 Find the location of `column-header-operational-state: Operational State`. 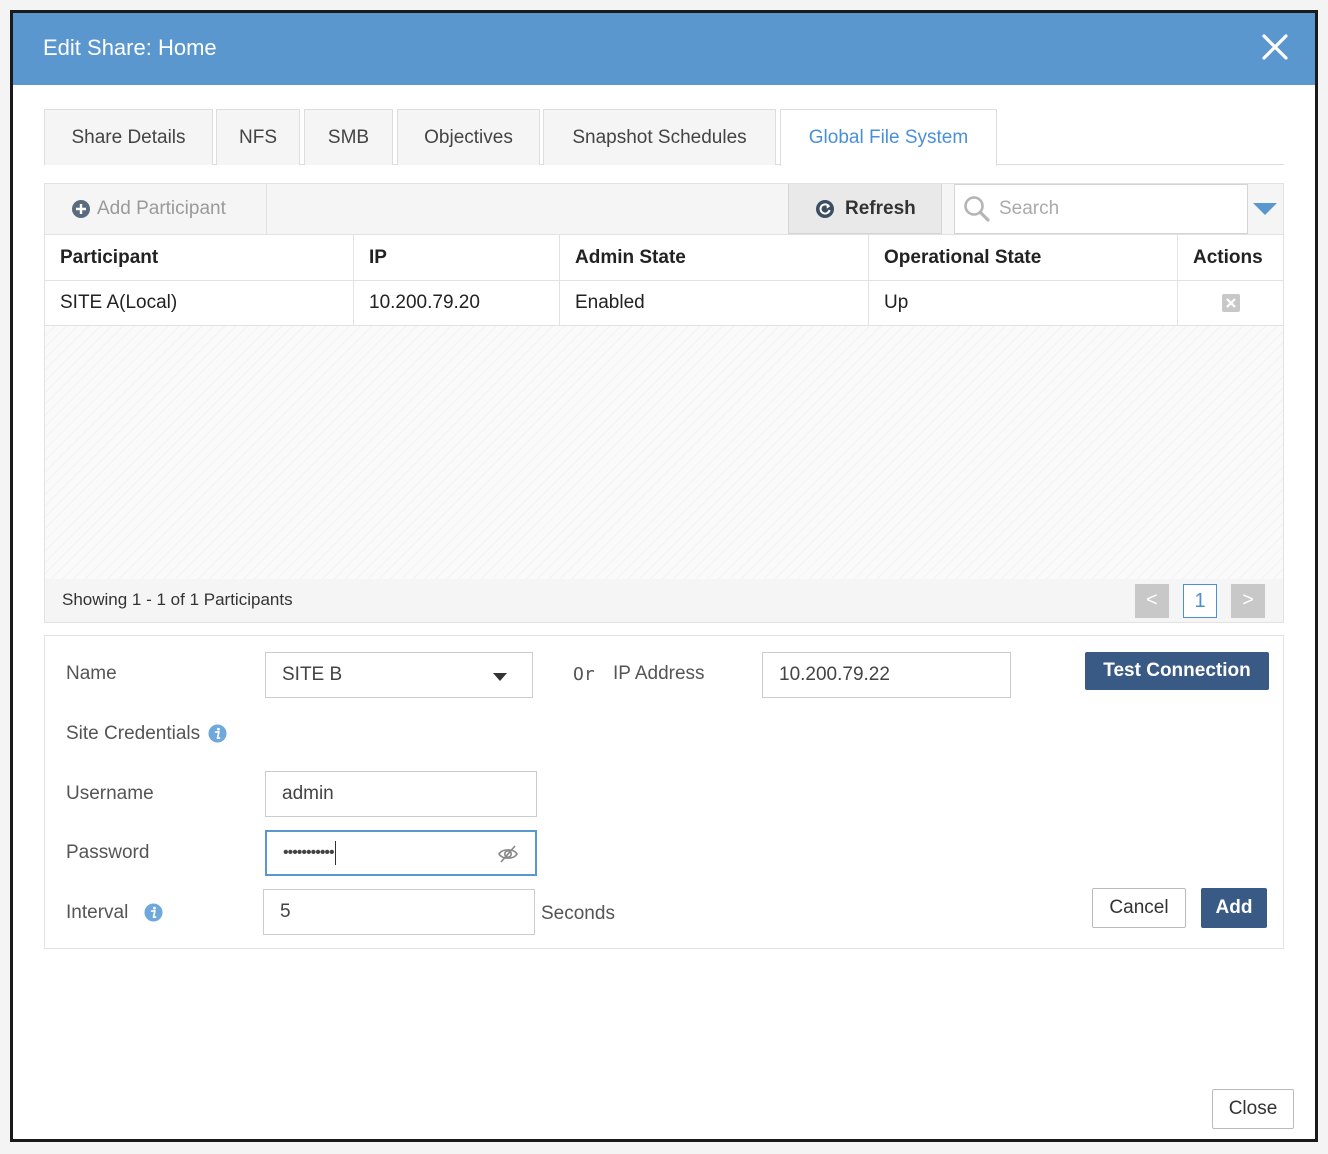

column-header-operational-state: Operational State is located at coordinates (1023, 257).